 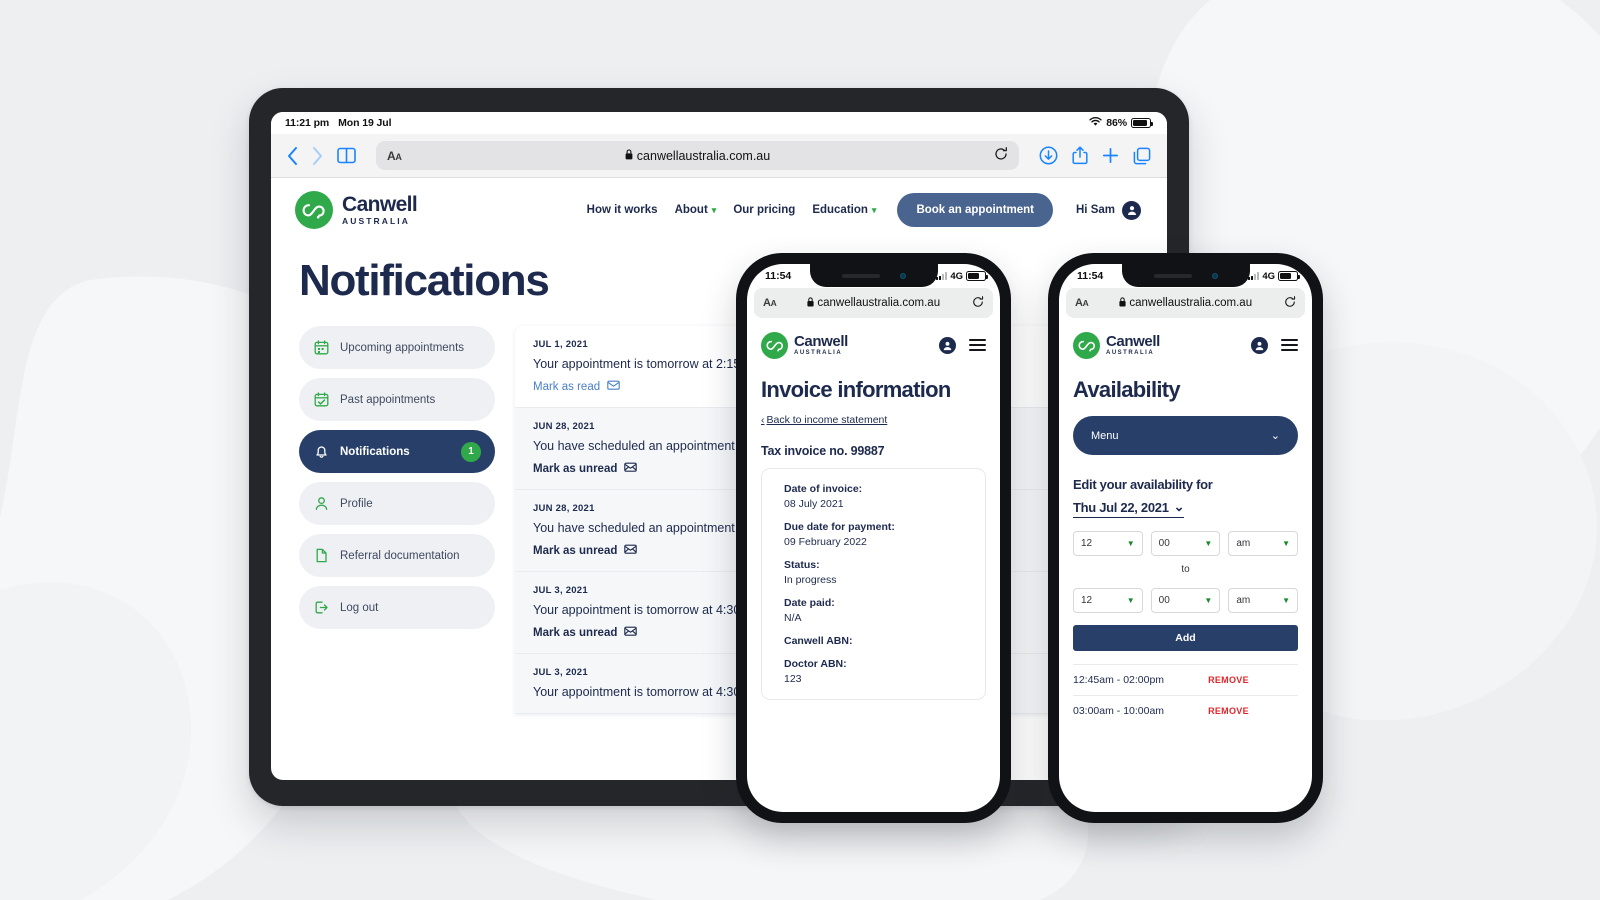 What do you see at coordinates (1185, 543) in the screenshot?
I see `start-minute-select: 00 ▼` at bounding box center [1185, 543].